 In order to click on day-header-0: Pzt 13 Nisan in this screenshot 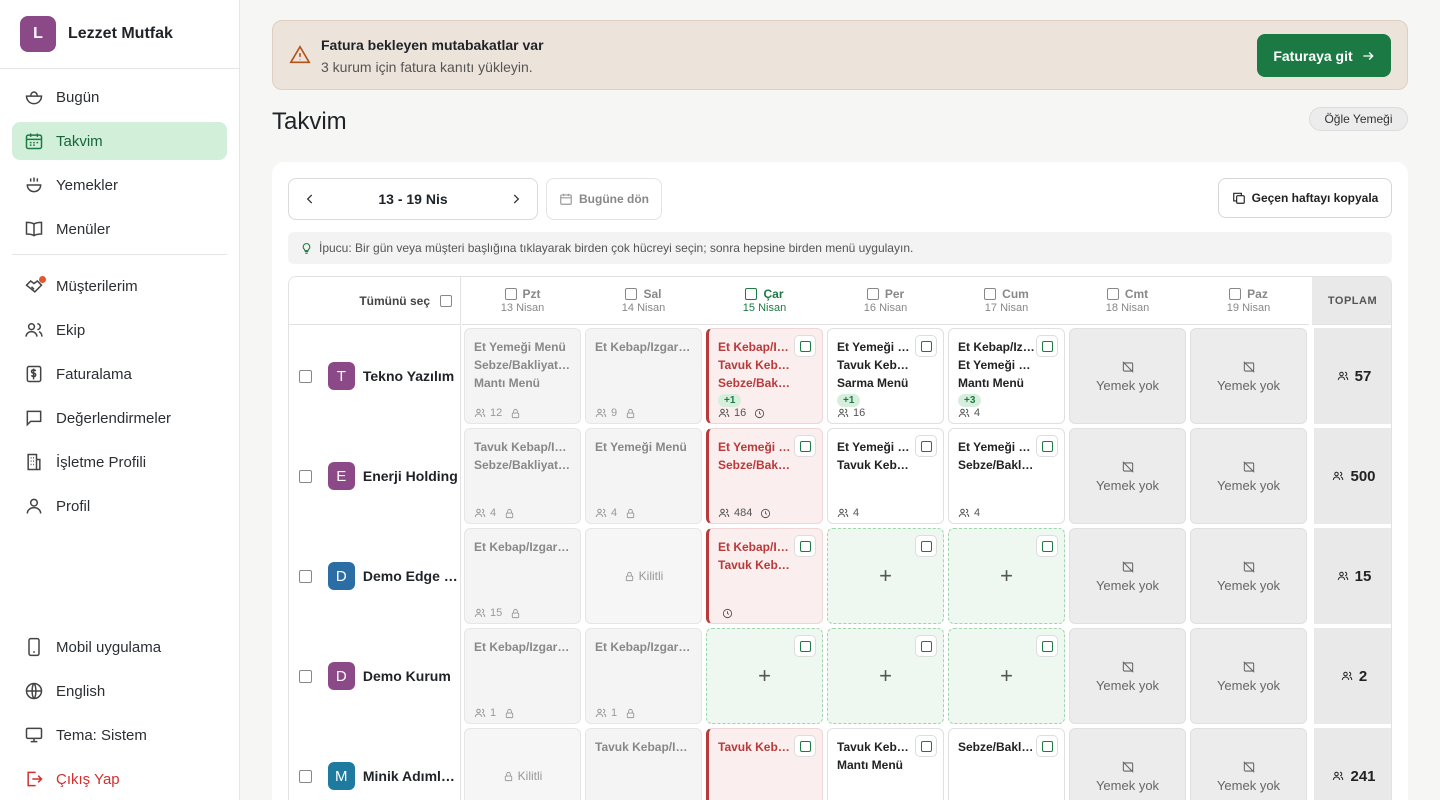, I will do `click(522, 301)`.